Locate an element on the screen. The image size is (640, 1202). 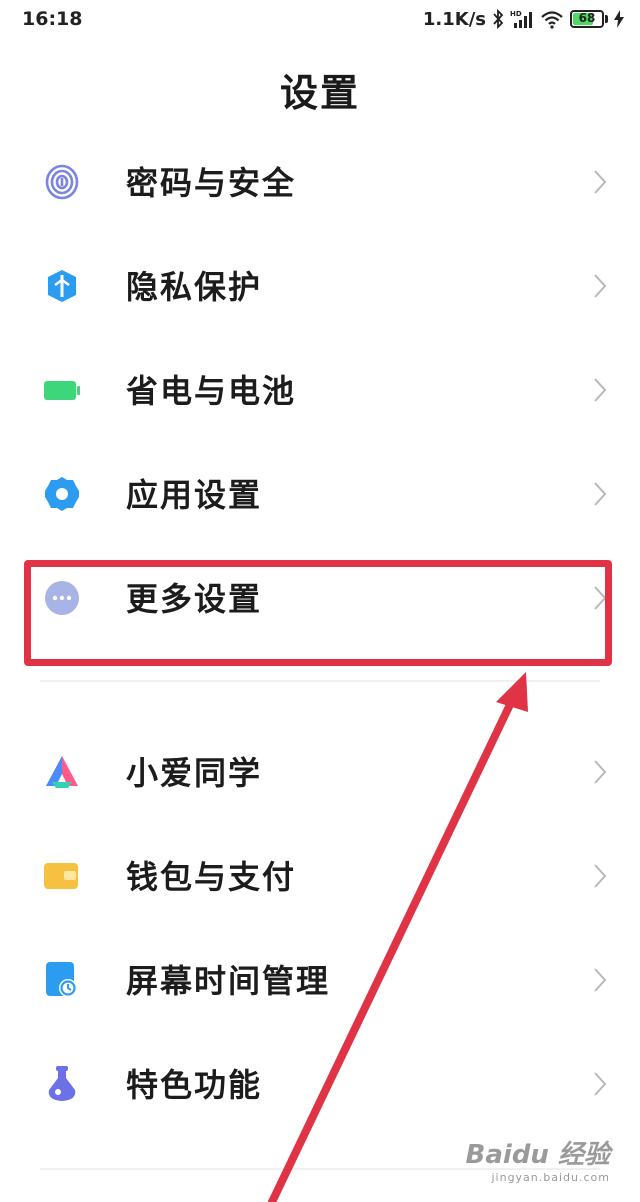
wallet-icon is located at coordinates (61, 876).